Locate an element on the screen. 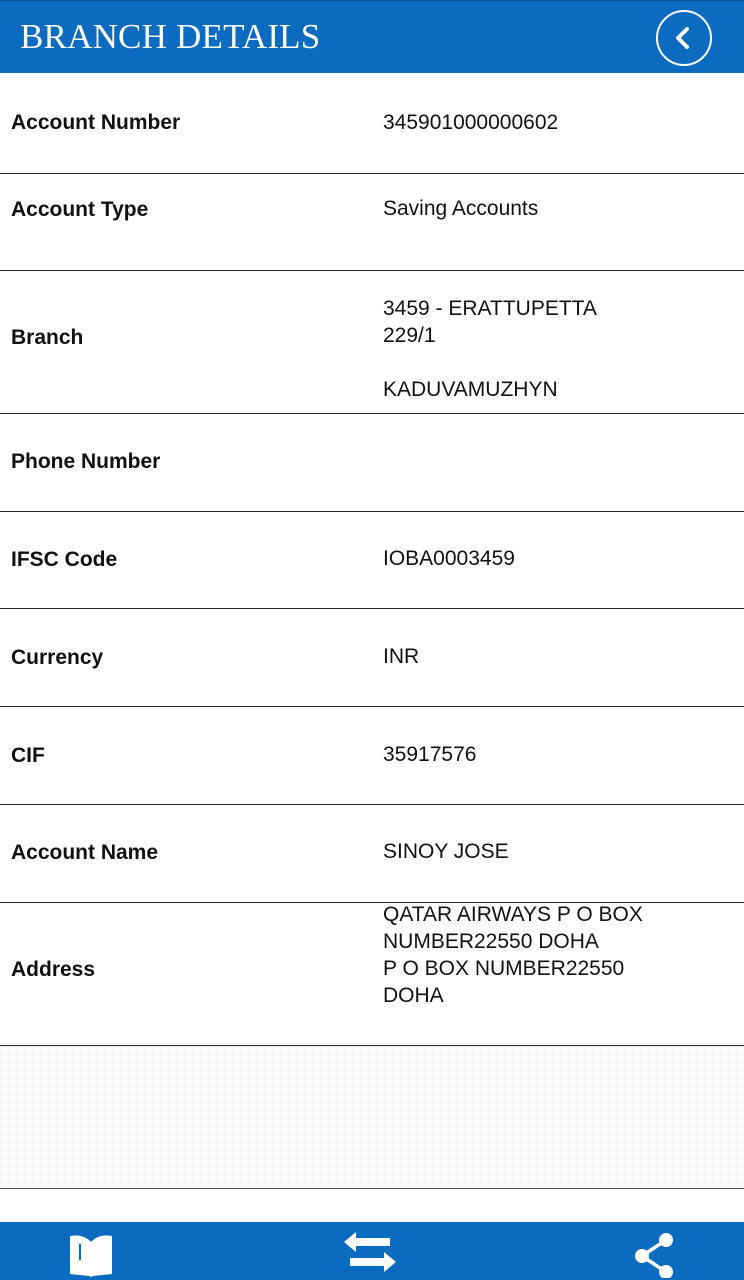  account-name-value: SINOY JOSE is located at coordinates (446, 851).